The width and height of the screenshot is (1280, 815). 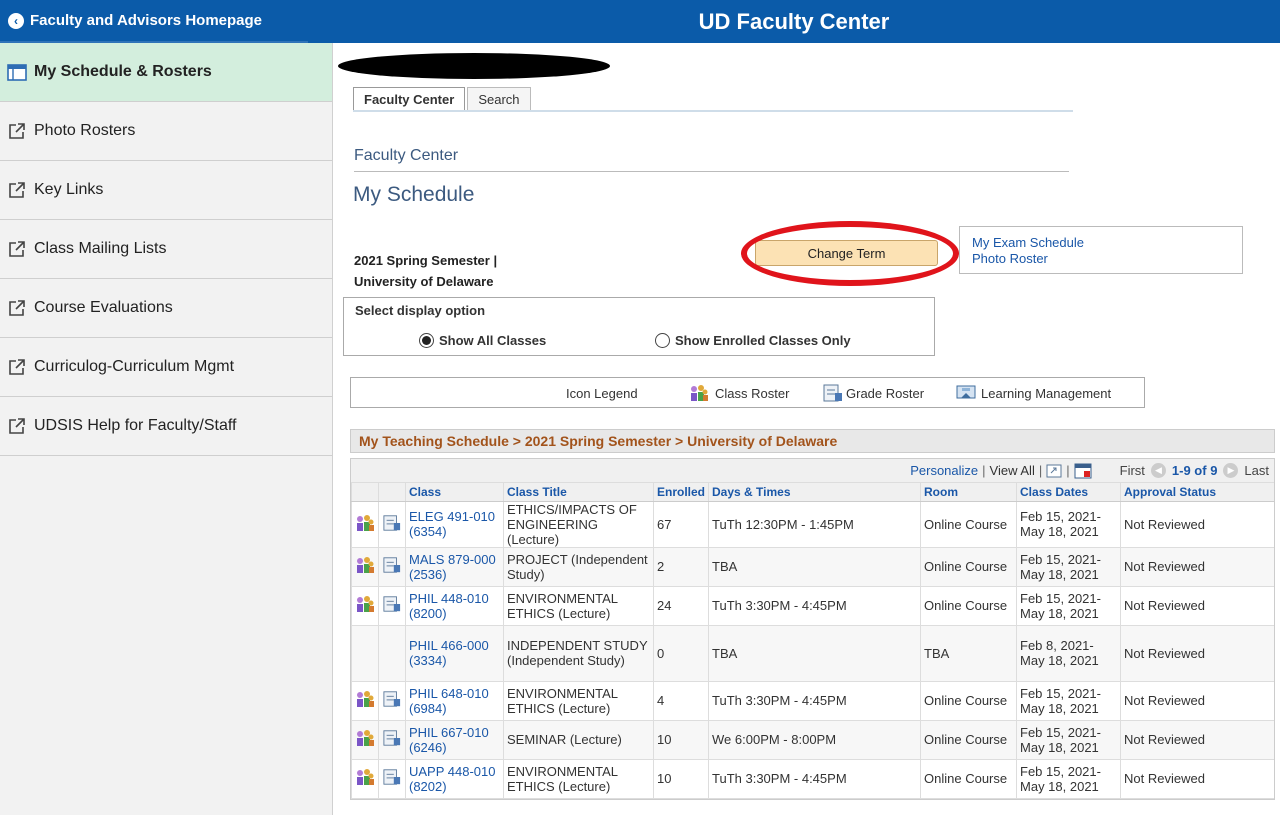 I want to click on sidebar-item-class-mailing-lists: Class Mailing Lists, so click(x=166, y=249).